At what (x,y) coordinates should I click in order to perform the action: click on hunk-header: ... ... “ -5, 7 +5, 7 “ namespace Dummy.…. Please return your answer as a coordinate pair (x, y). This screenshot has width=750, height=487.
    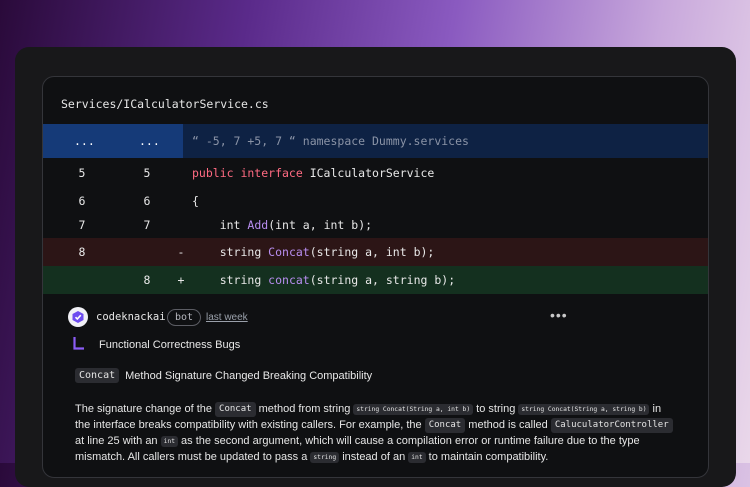
    Looking at the image, I should click on (375, 141).